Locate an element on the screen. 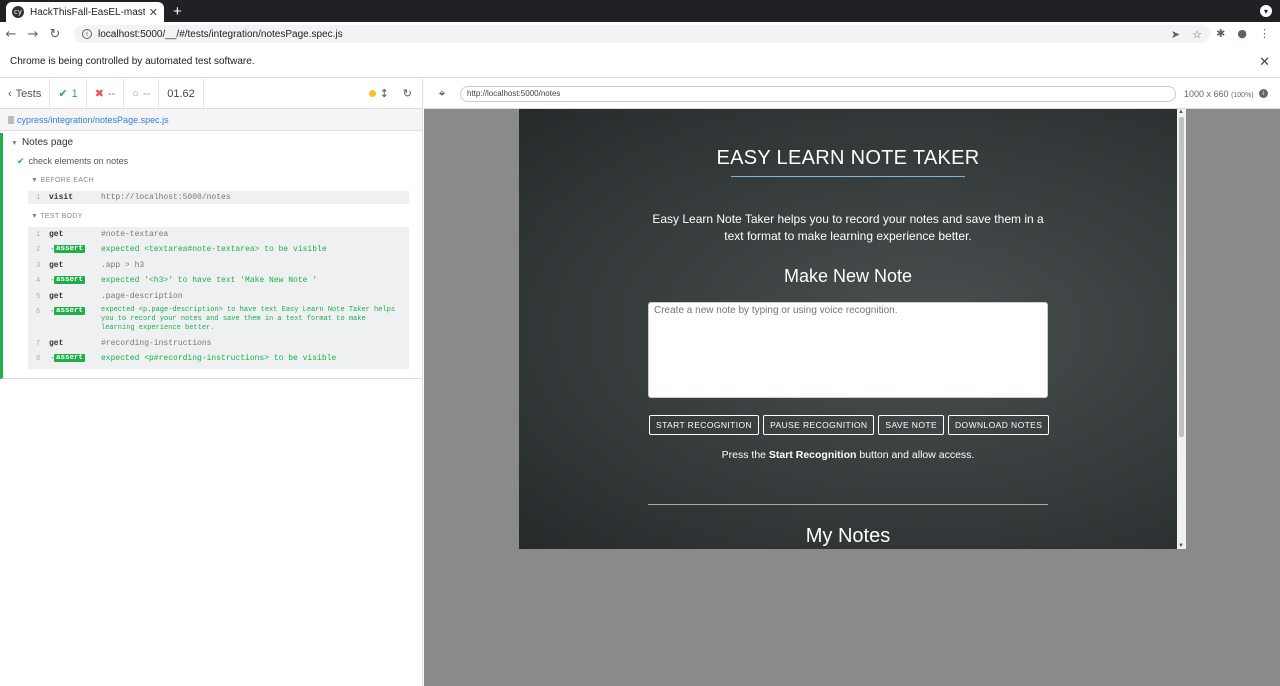 This screenshot has height=686, width=1280. chevron-left-icon: ‹ is located at coordinates (10, 93).